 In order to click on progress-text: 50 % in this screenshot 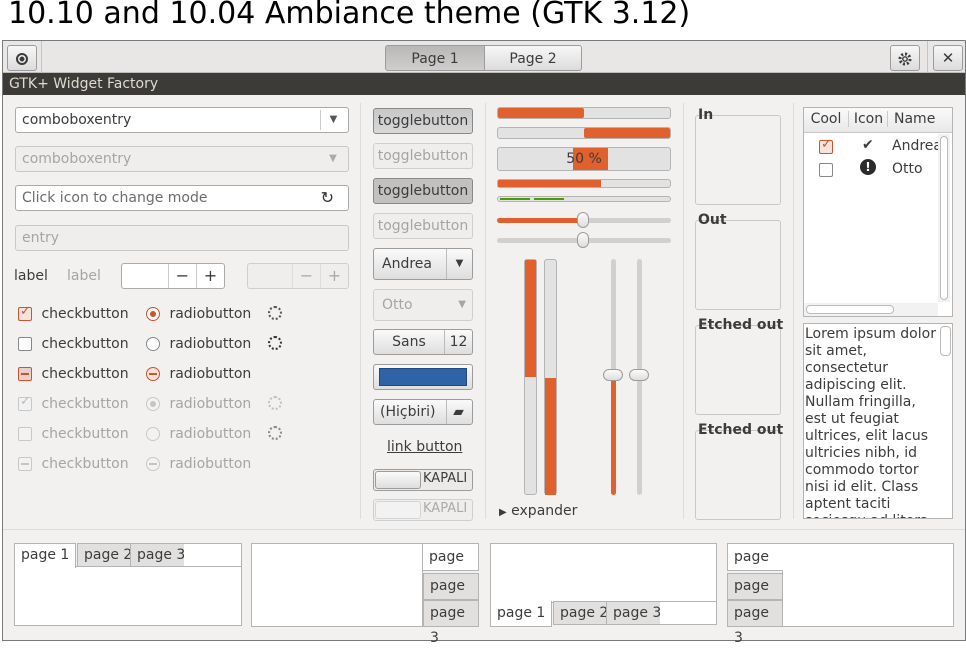, I will do `click(584, 159)`.